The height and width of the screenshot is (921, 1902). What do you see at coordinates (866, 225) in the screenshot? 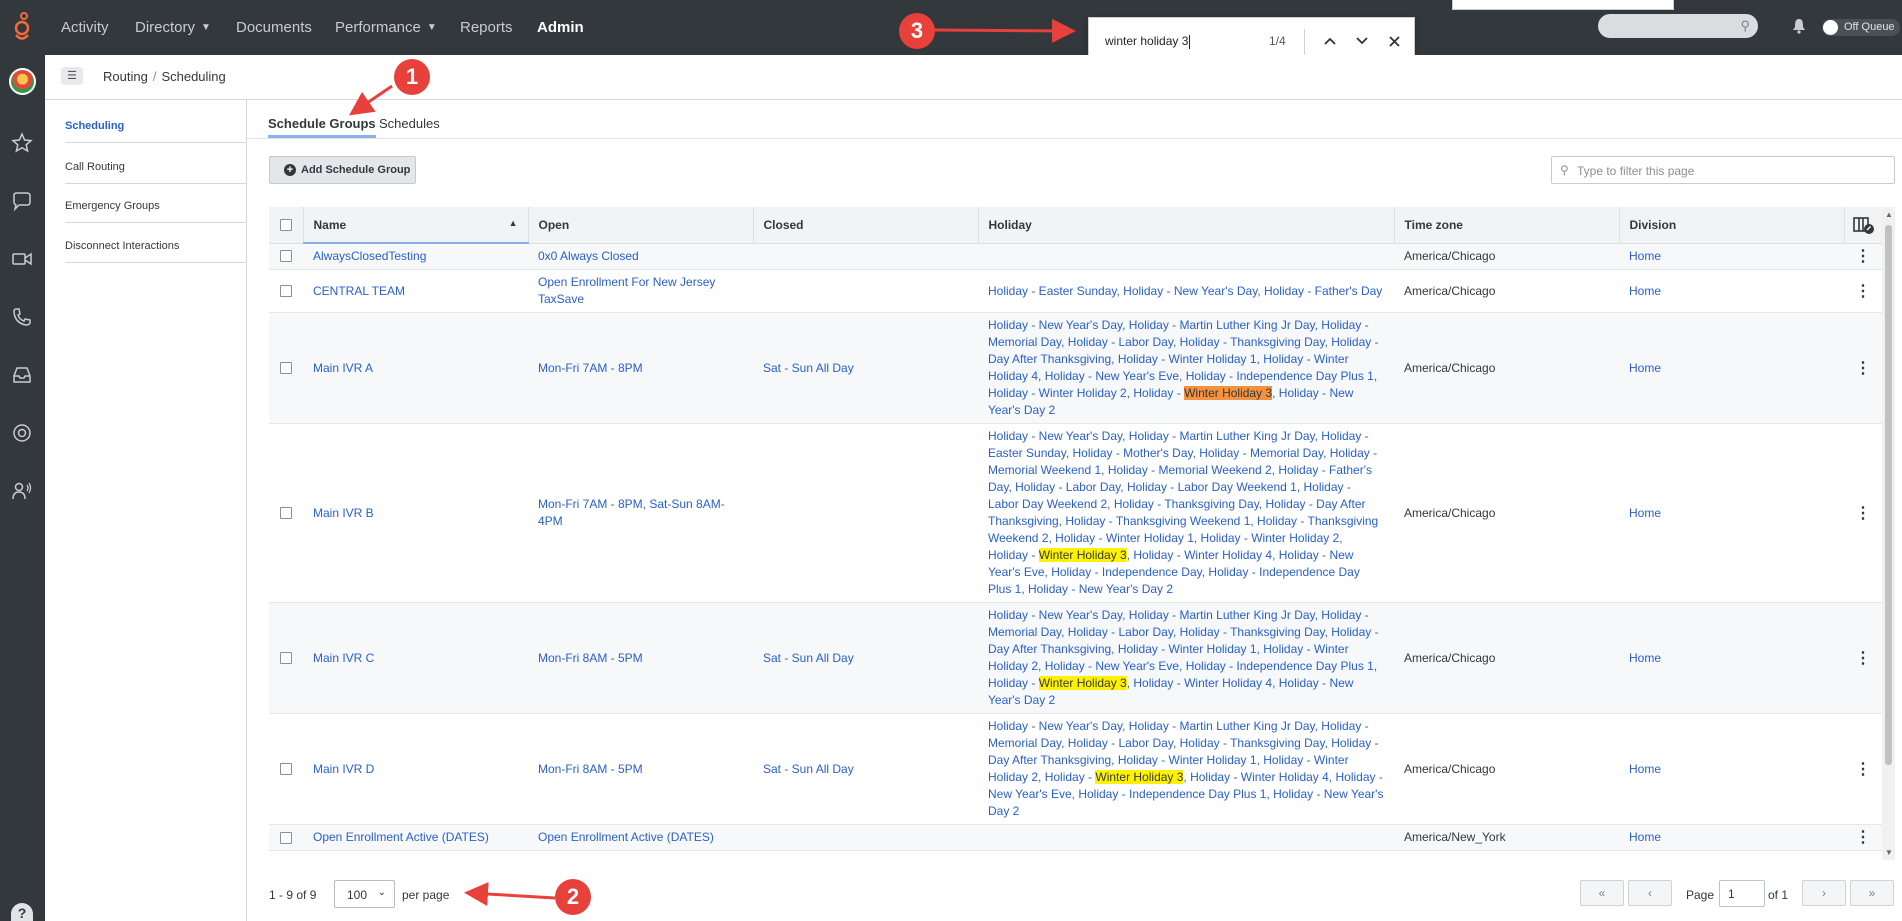
I see `column-header-closed: Closed` at bounding box center [866, 225].